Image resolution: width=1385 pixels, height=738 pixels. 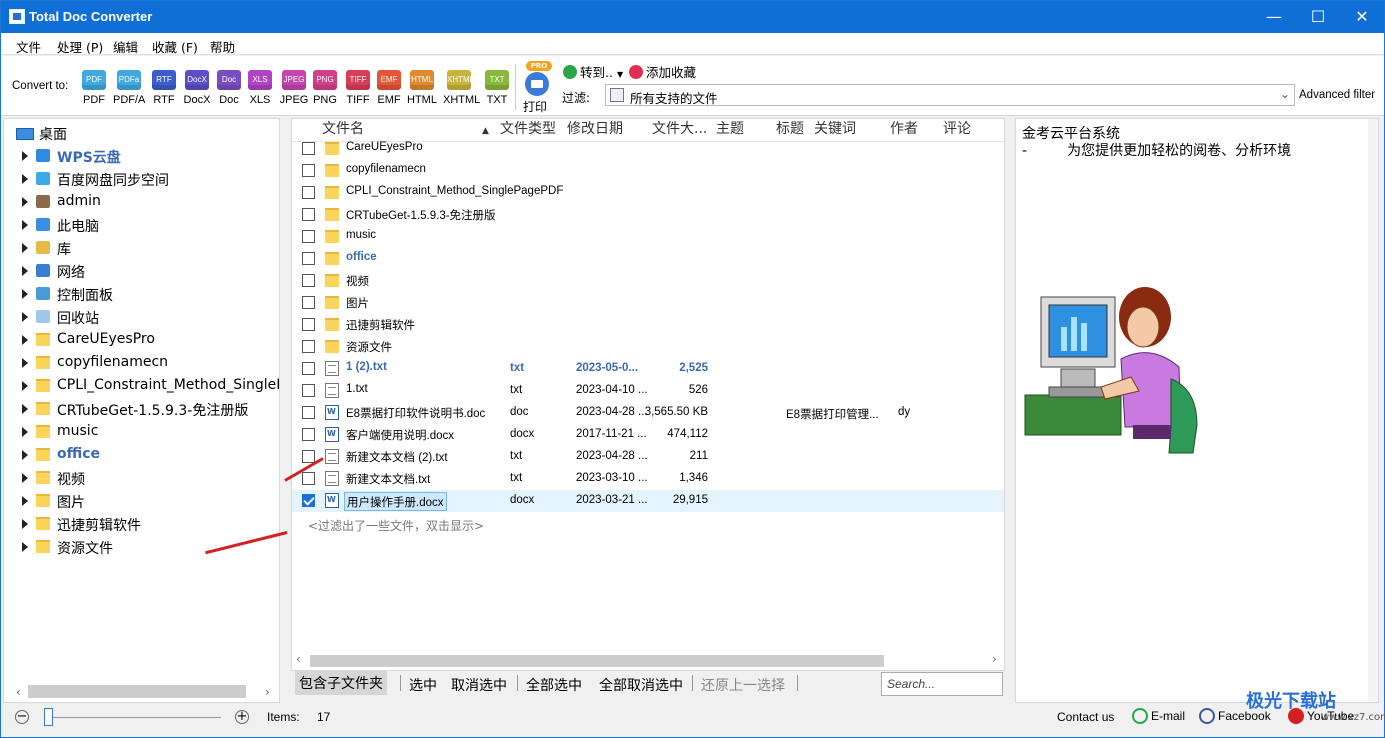 I want to click on table-row: 1 (2).txt txt 2023-05-0... 2,525, so click(x=648, y=369).